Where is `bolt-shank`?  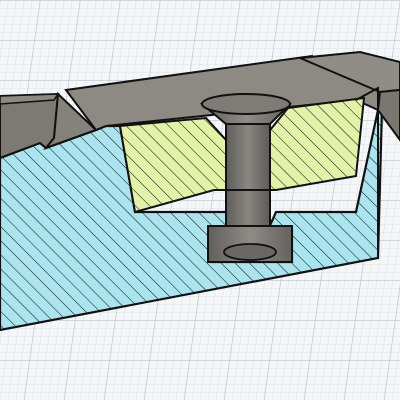 bolt-shank is located at coordinates (248, 177).